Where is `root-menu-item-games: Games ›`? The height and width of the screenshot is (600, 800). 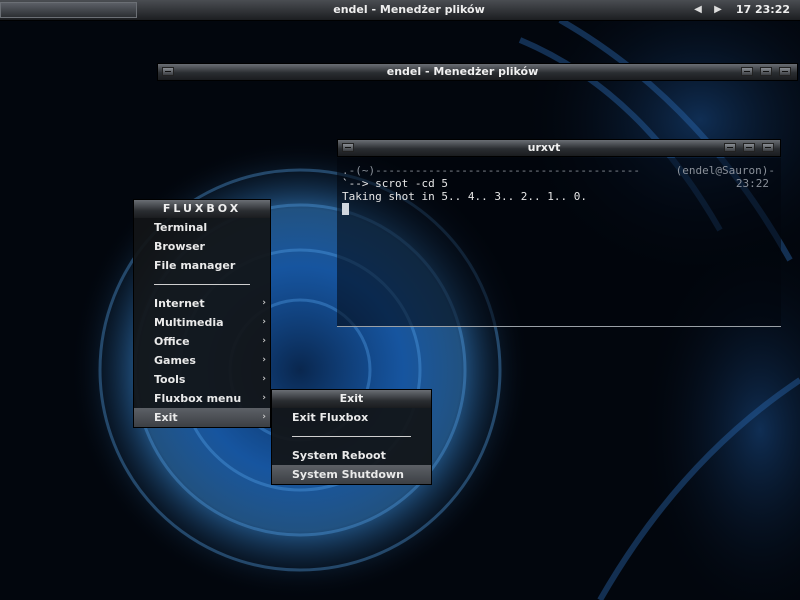 root-menu-item-games: Games › is located at coordinates (202, 360).